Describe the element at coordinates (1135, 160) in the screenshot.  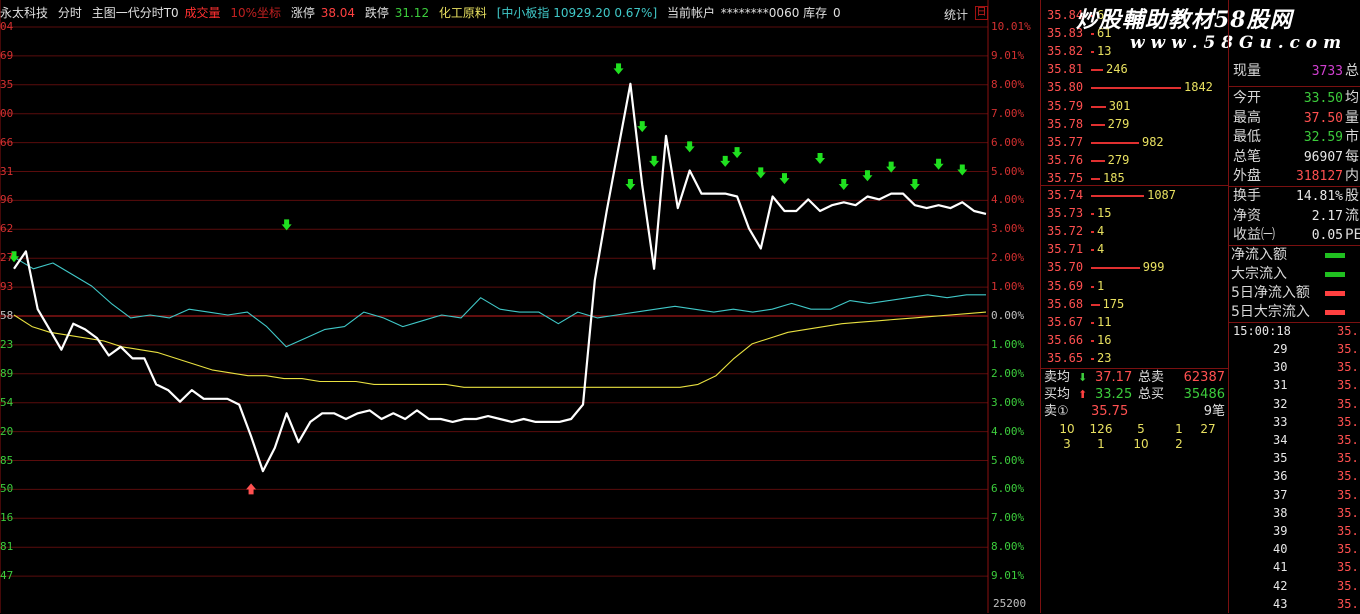
I see `ask-level: 35.76 279` at that location.